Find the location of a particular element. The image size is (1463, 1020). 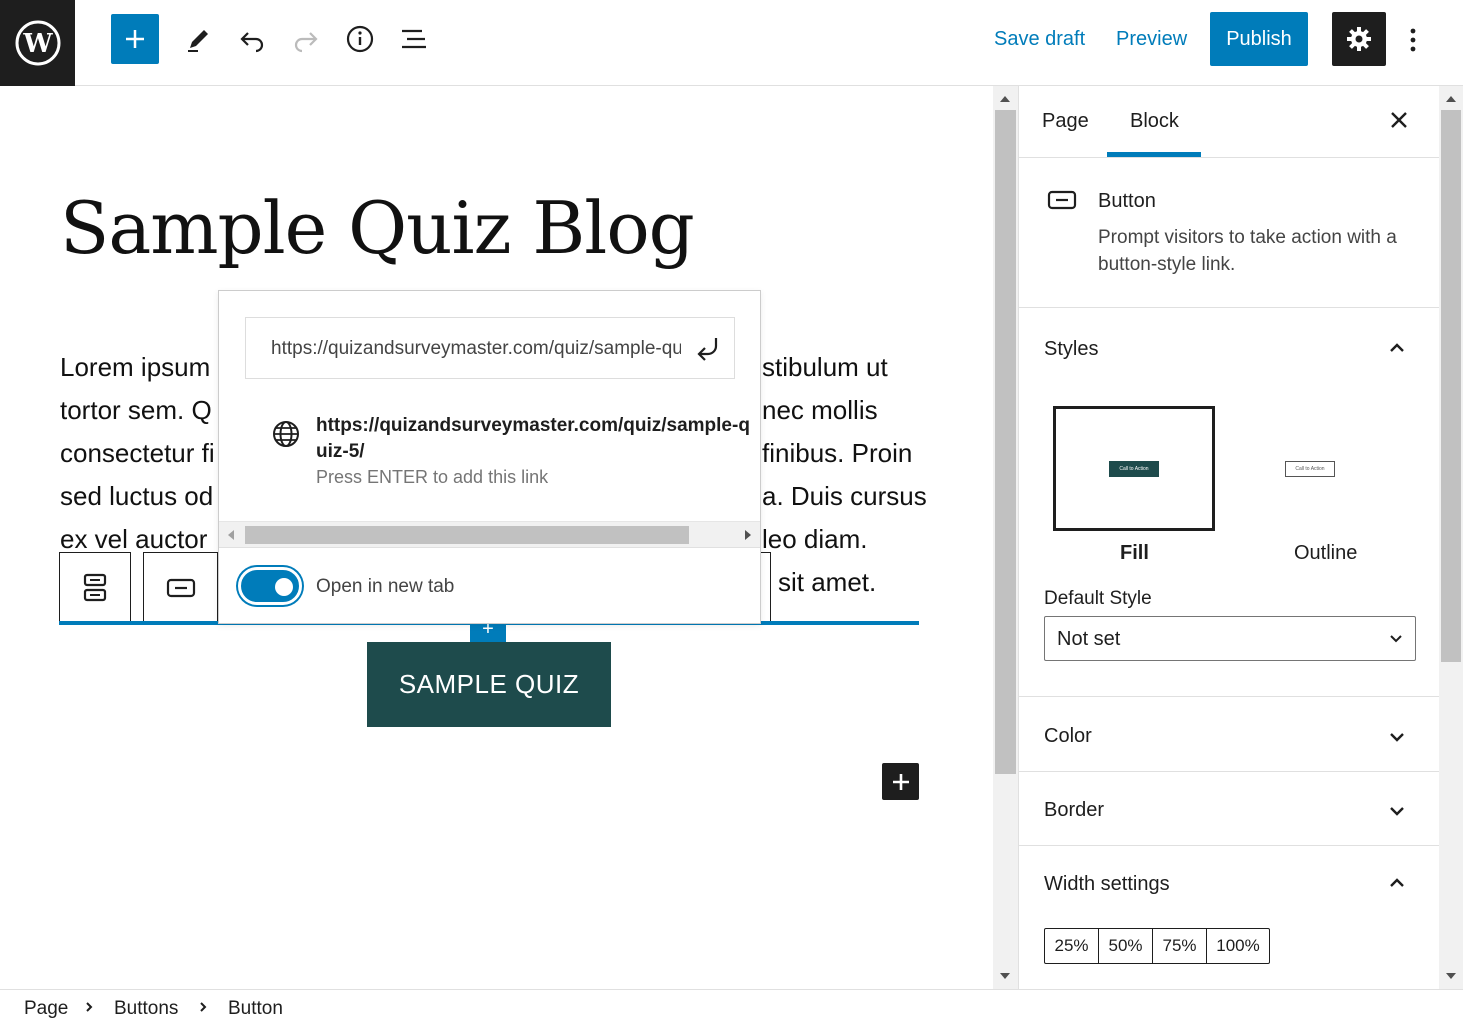

width-50-button: 50% is located at coordinates (1126, 946).